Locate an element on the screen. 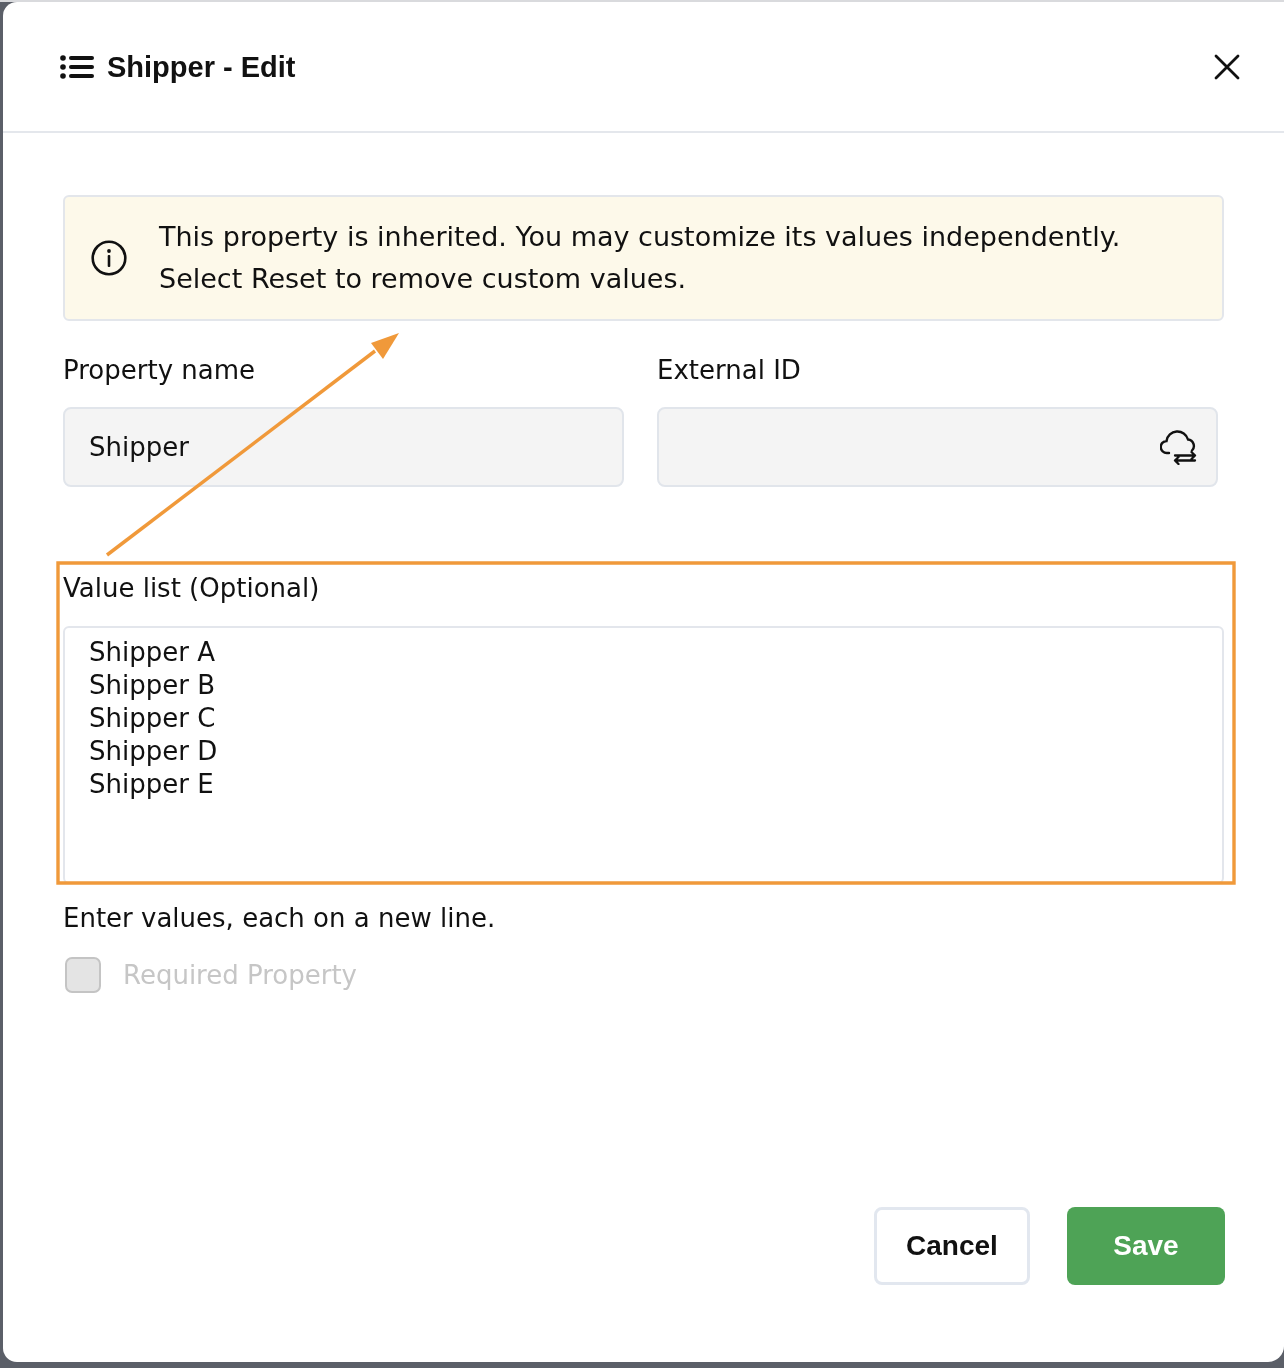  close-icon is located at coordinates (1227, 66).